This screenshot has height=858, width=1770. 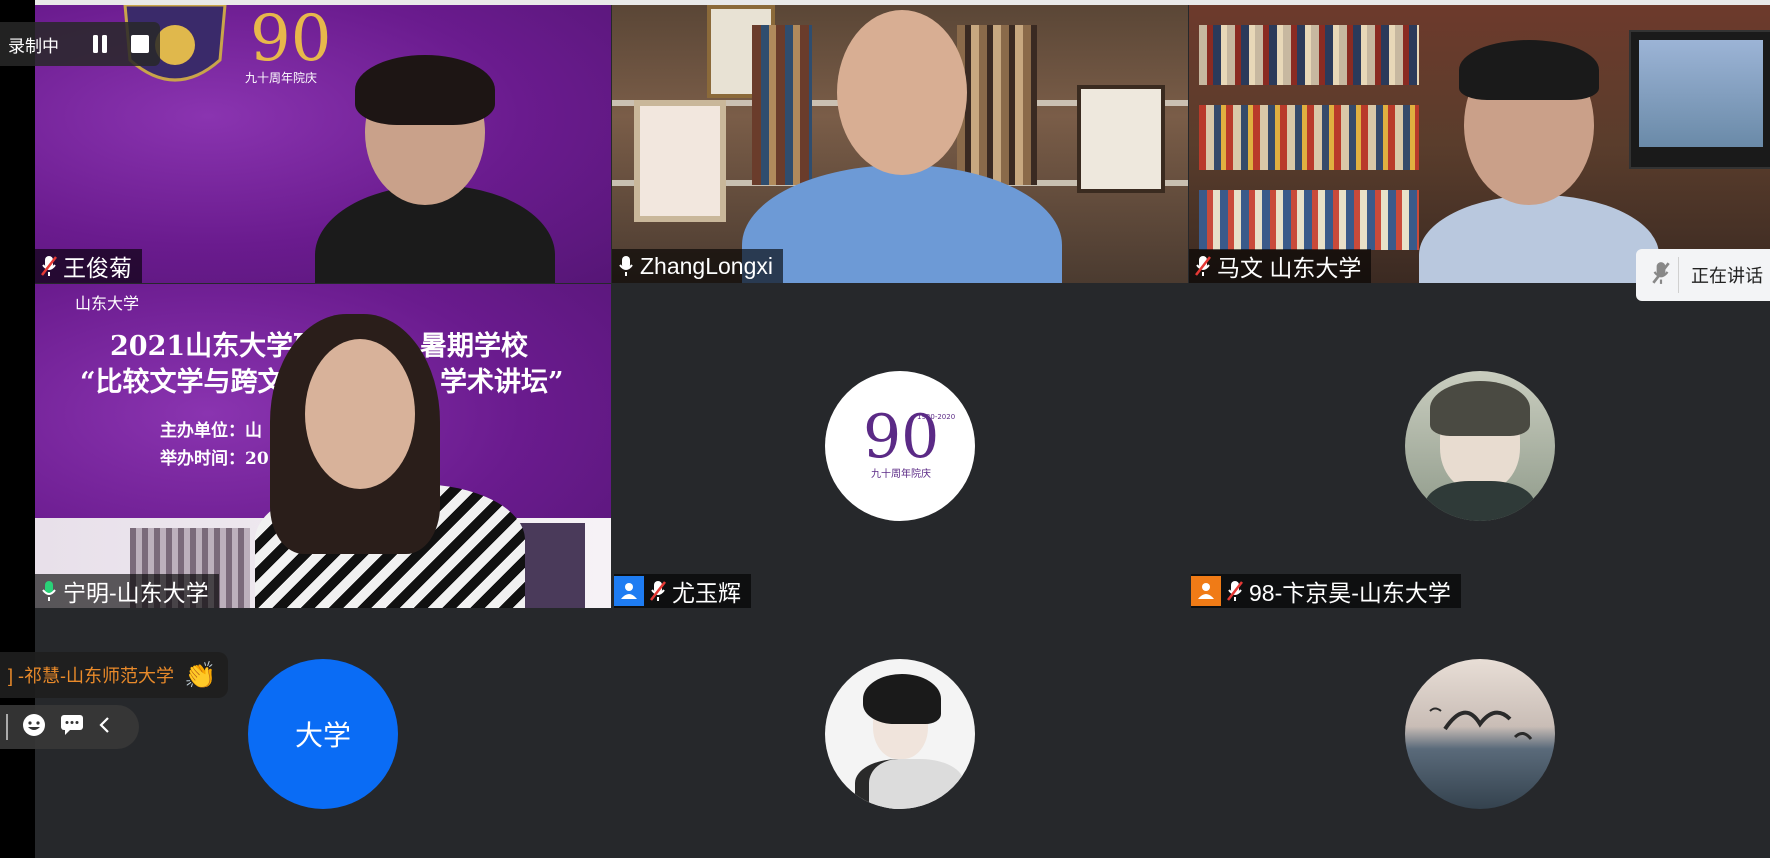 What do you see at coordinates (49, 591) in the screenshot?
I see `mic-active-icon` at bounding box center [49, 591].